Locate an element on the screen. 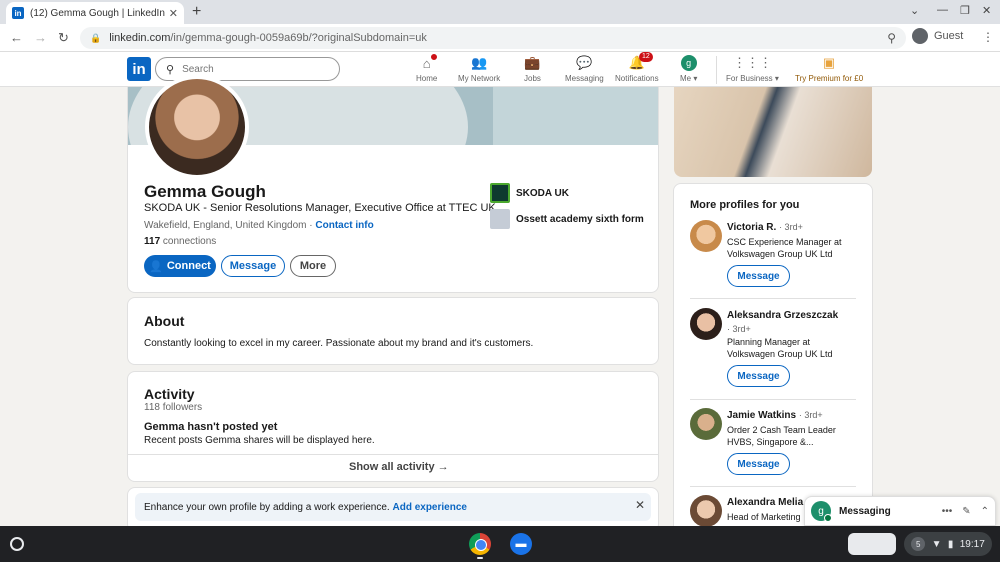 This screenshot has width=1000, height=562. nav-business-label: For Business ▾ is located at coordinates (752, 78).